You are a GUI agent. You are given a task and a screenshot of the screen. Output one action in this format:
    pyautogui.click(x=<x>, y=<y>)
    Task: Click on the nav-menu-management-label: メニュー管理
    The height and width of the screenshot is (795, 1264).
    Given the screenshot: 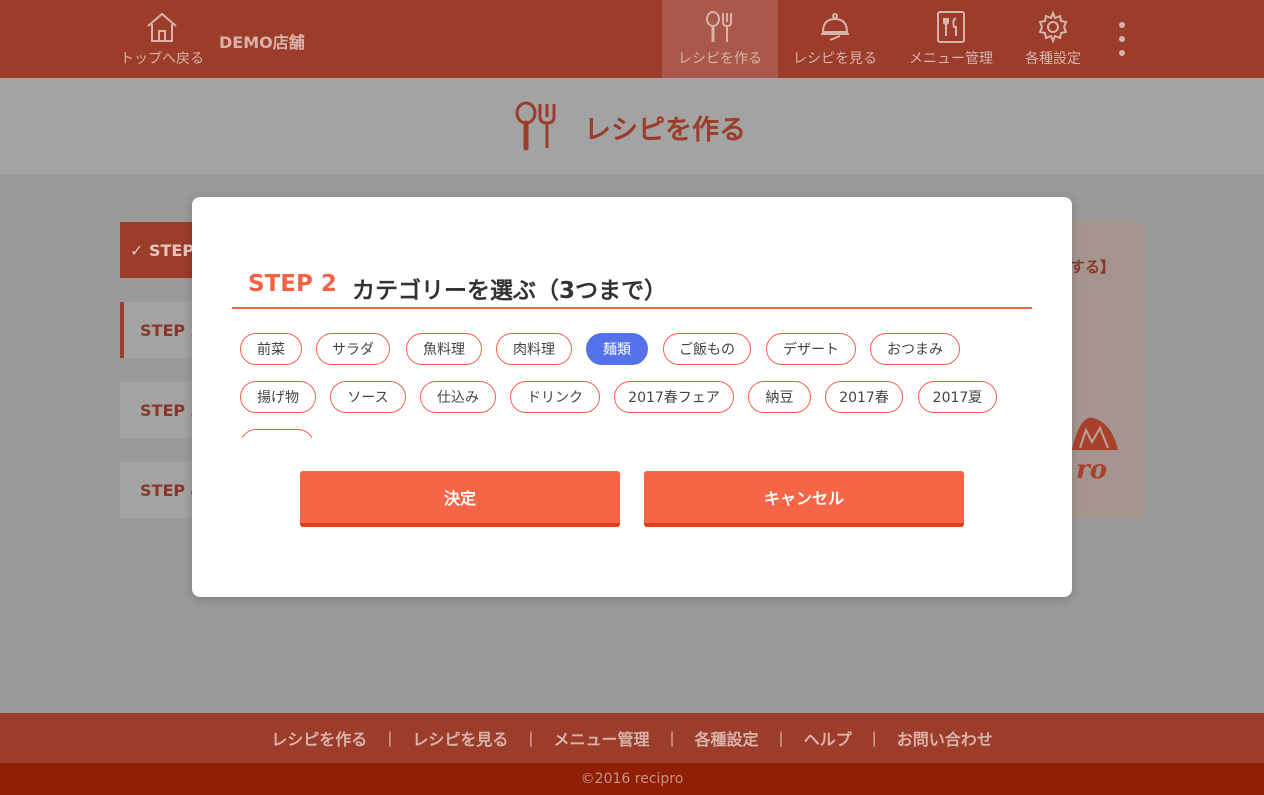 What is the action you would take?
    pyautogui.click(x=951, y=59)
    